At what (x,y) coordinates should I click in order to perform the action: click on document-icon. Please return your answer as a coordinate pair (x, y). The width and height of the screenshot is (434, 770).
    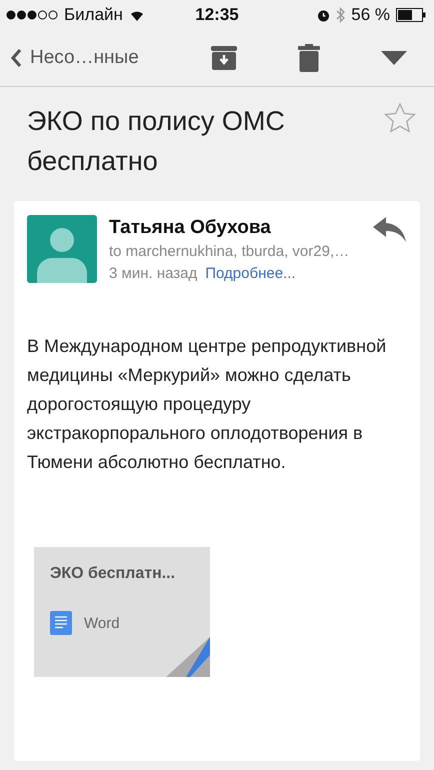
    Looking at the image, I should click on (61, 623).